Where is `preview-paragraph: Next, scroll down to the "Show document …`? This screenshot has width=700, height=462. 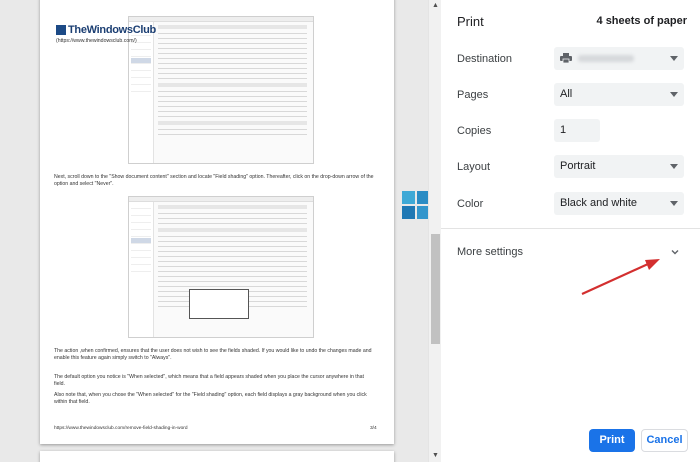 preview-paragraph: Next, scroll down to the "Show document … is located at coordinates (214, 180).